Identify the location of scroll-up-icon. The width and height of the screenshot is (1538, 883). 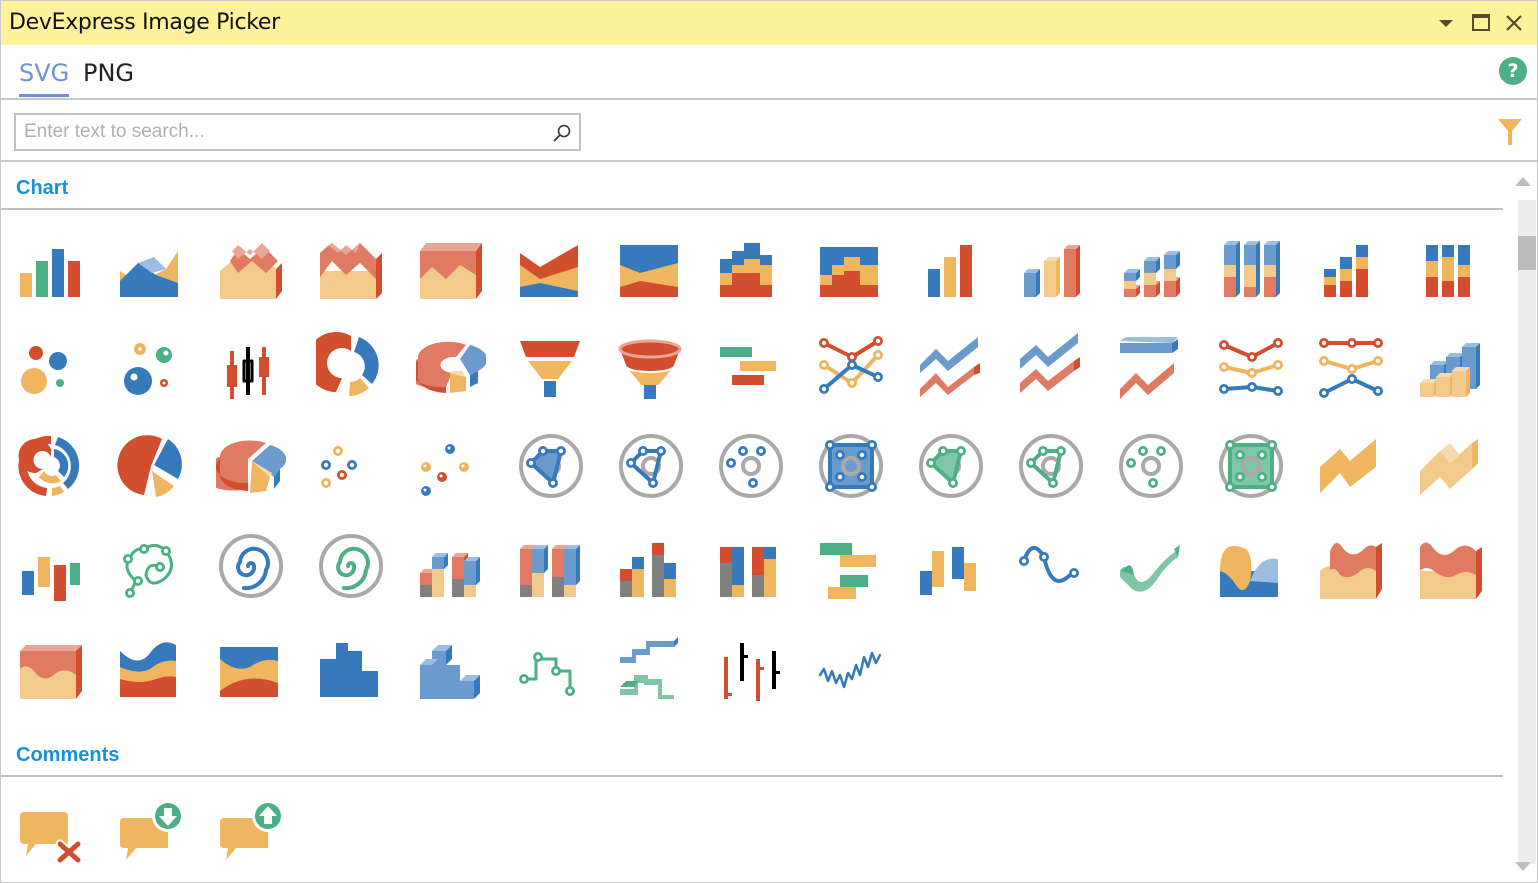
(1523, 181).